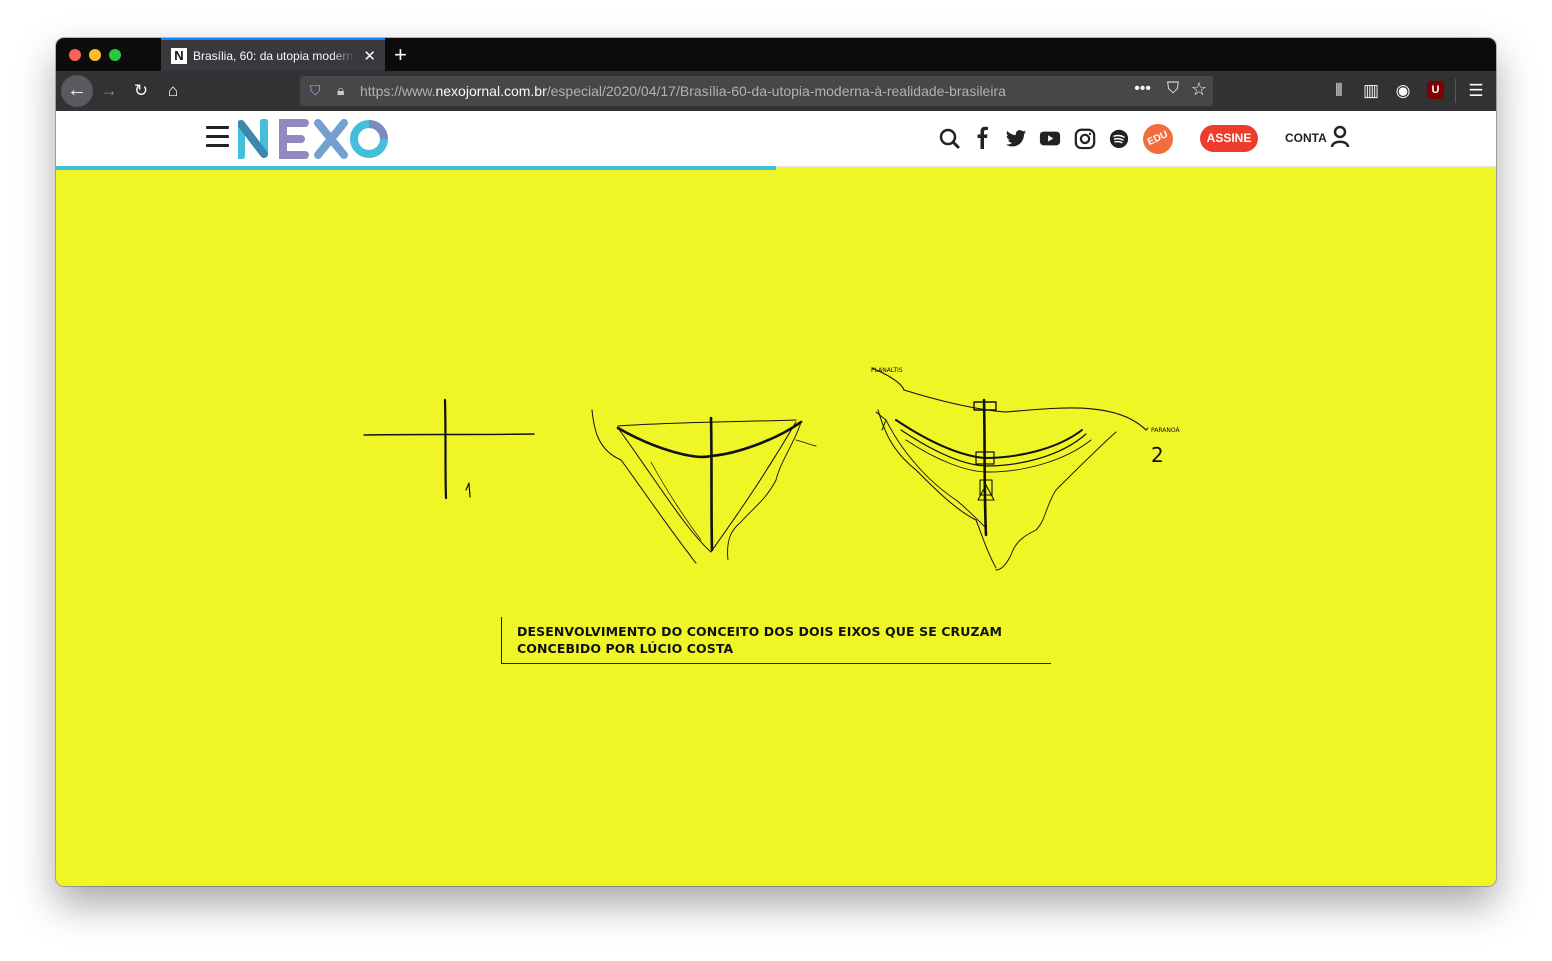  What do you see at coordinates (1306, 138) in the screenshot?
I see `account-label: CONTA` at bounding box center [1306, 138].